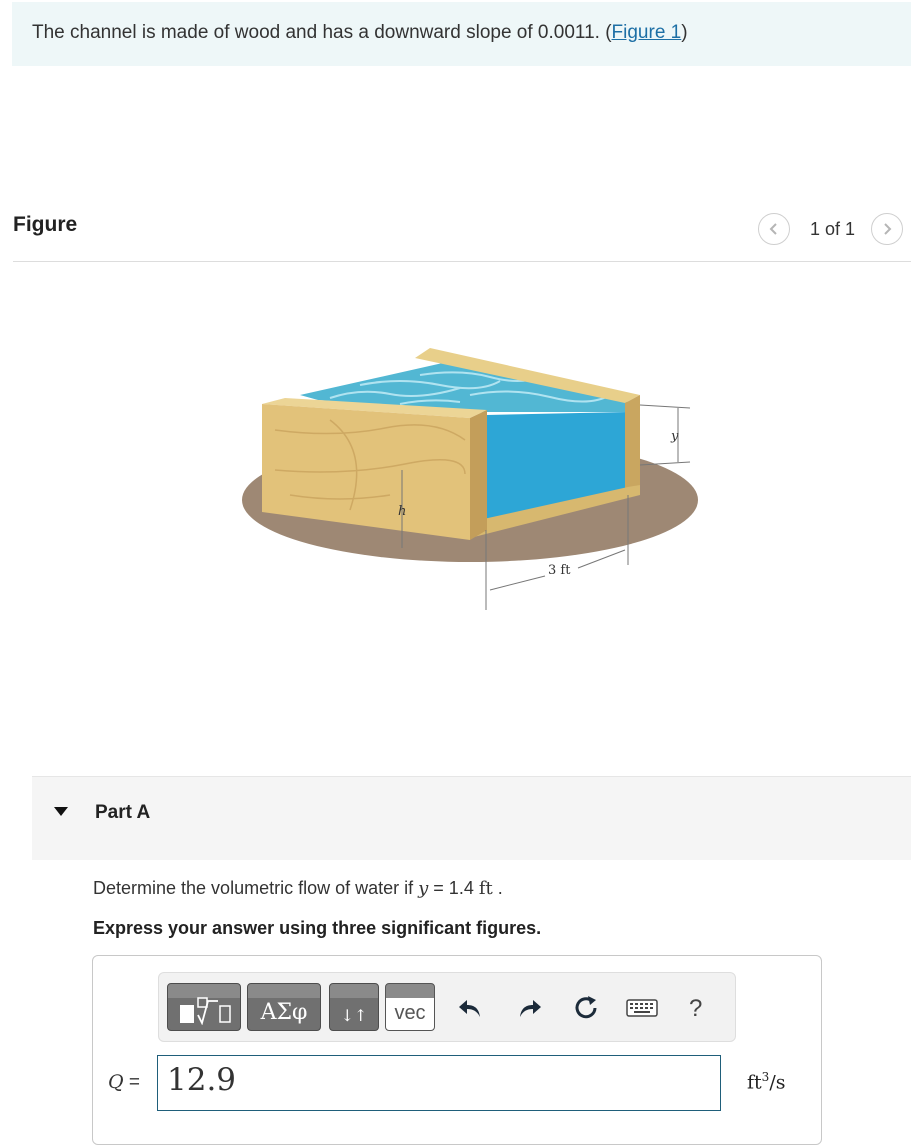 This screenshot has width=911, height=1145. What do you see at coordinates (559, 570) in the screenshot?
I see `width-label: 3 ft` at bounding box center [559, 570].